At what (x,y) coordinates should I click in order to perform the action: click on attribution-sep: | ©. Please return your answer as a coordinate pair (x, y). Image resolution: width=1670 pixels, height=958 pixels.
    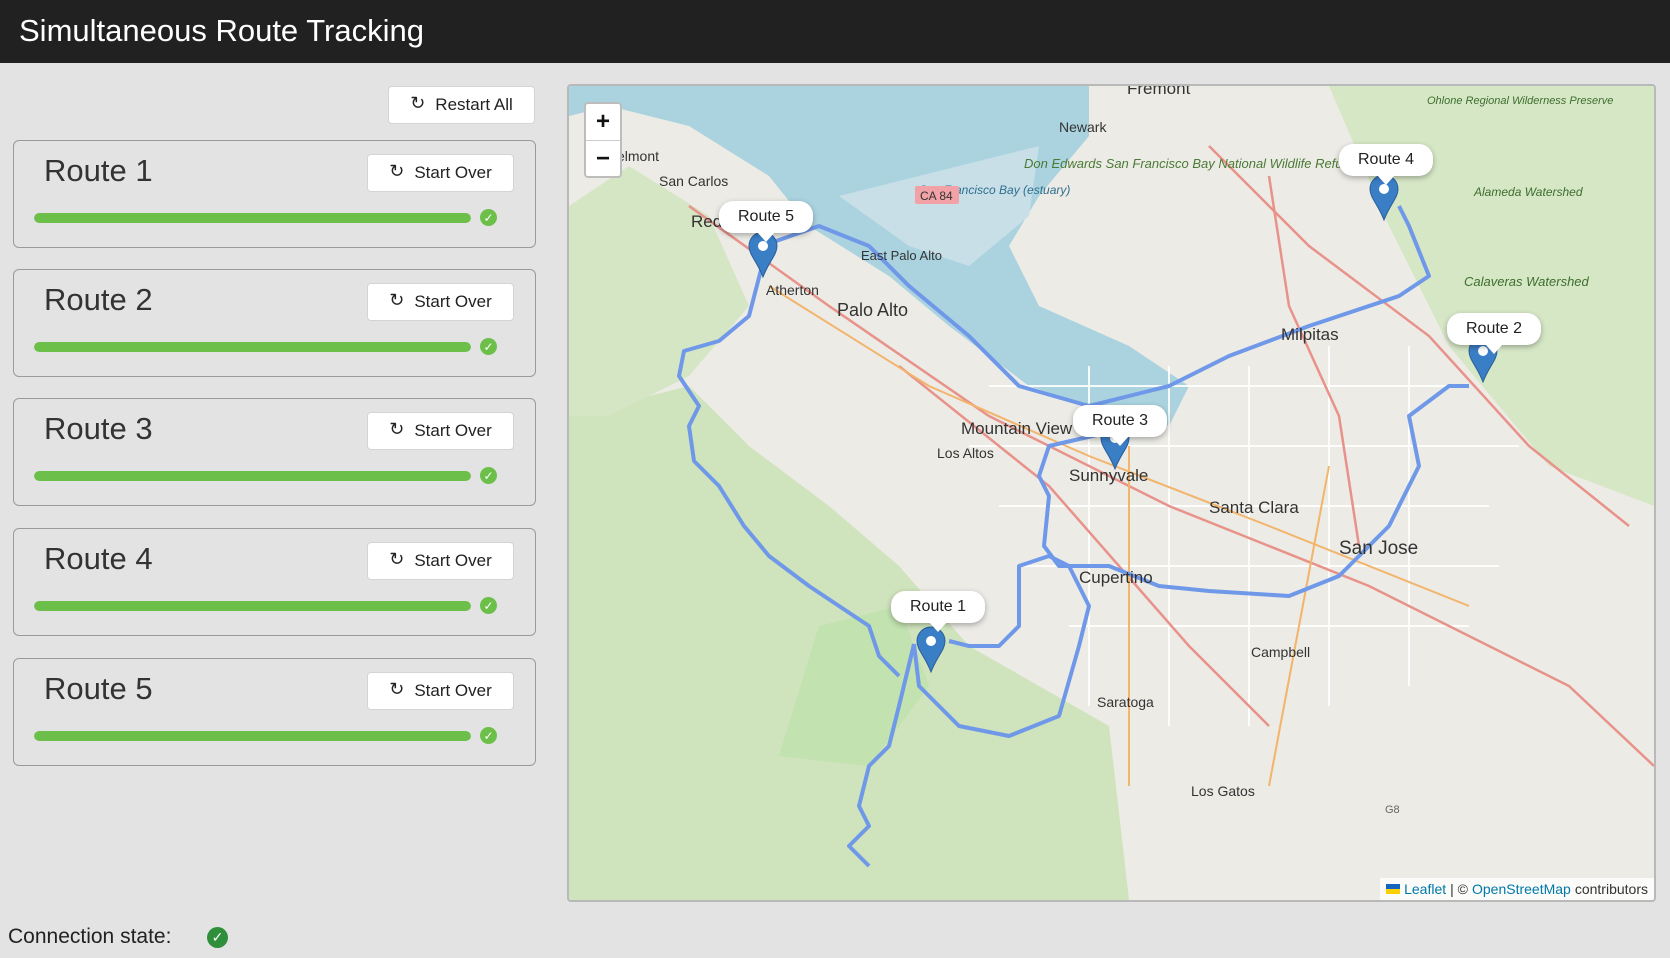
    Looking at the image, I should click on (1459, 889).